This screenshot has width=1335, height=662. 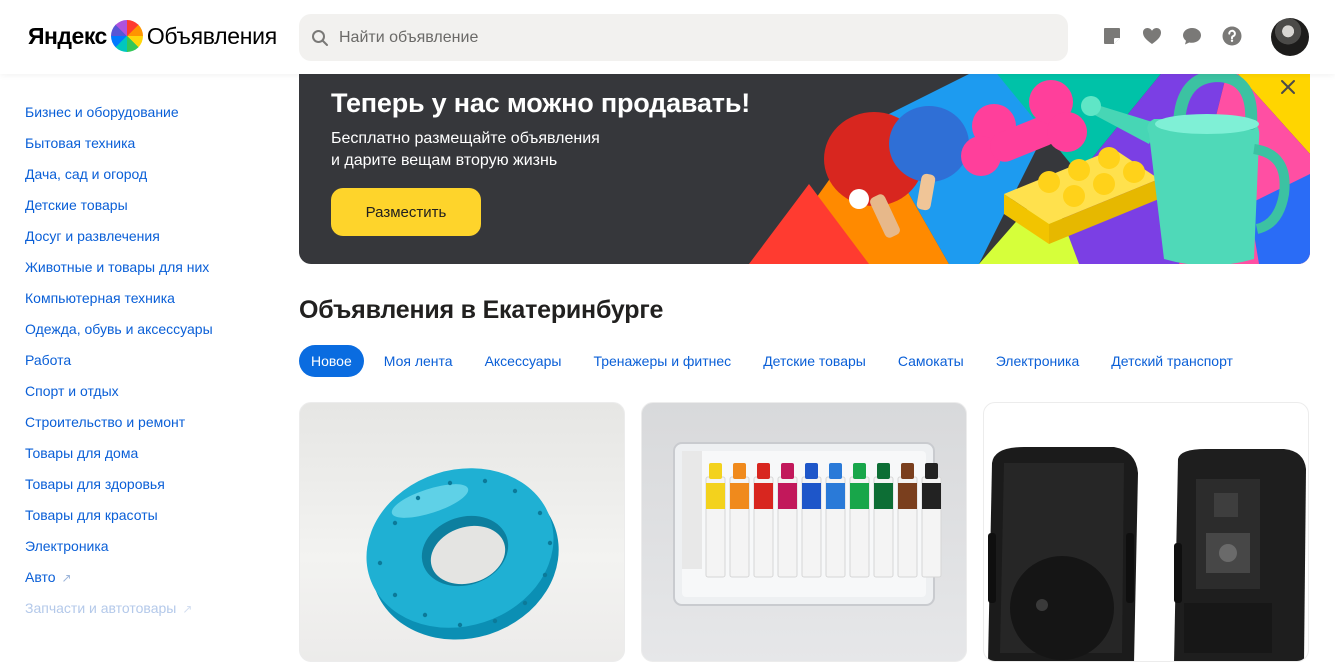 What do you see at coordinates (150, 267) in the screenshot?
I see `sidebar-item-pets: Животные и товары для них` at bounding box center [150, 267].